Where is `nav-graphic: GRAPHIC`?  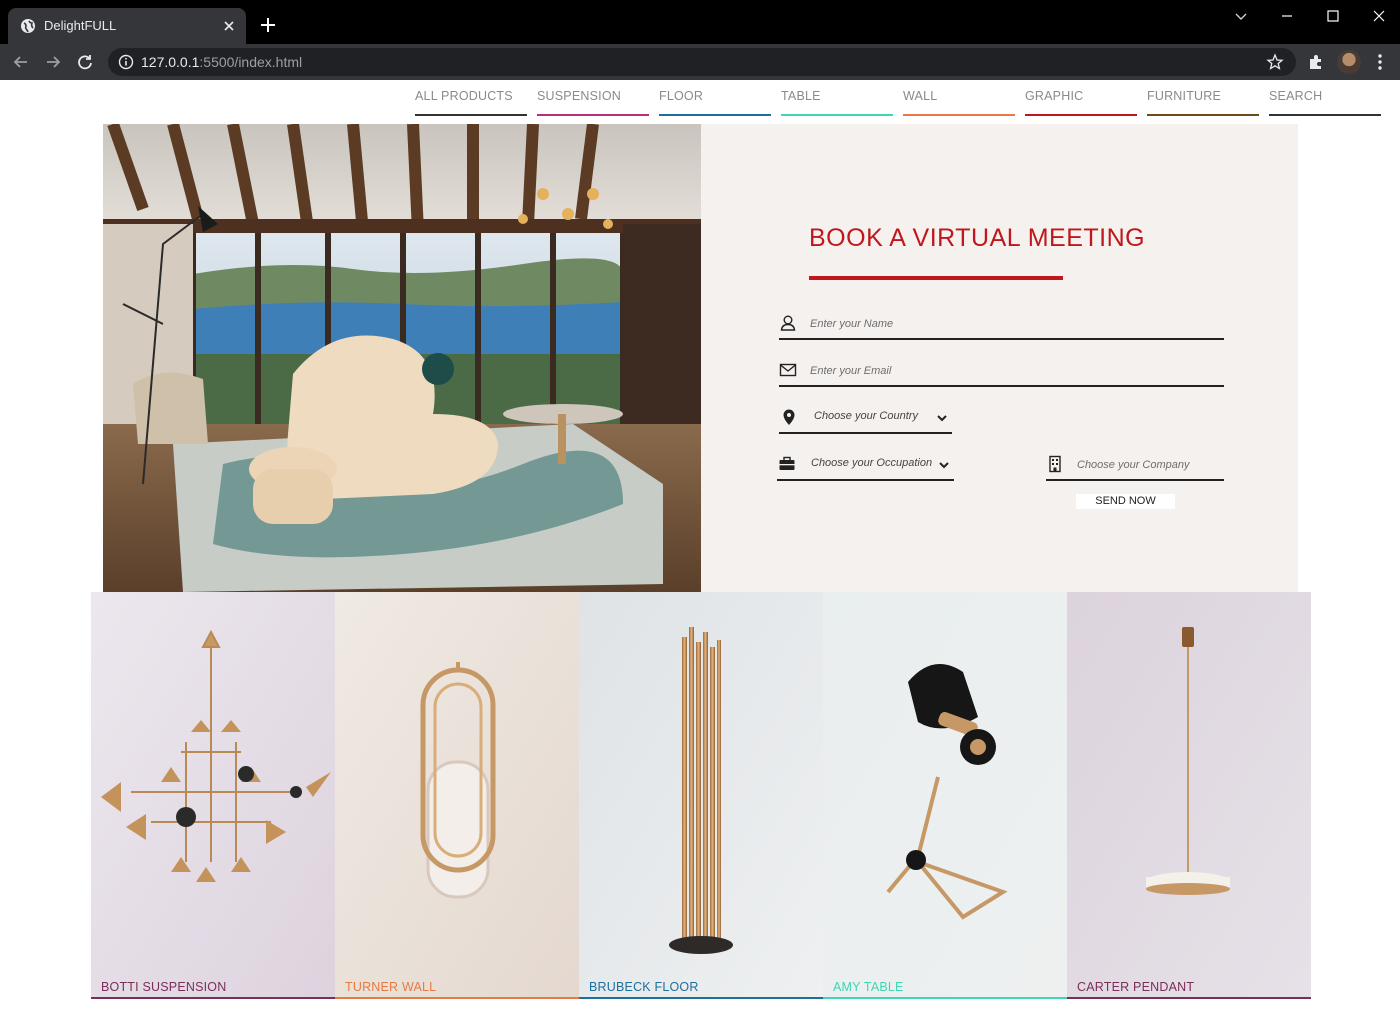 nav-graphic: GRAPHIC is located at coordinates (1081, 102).